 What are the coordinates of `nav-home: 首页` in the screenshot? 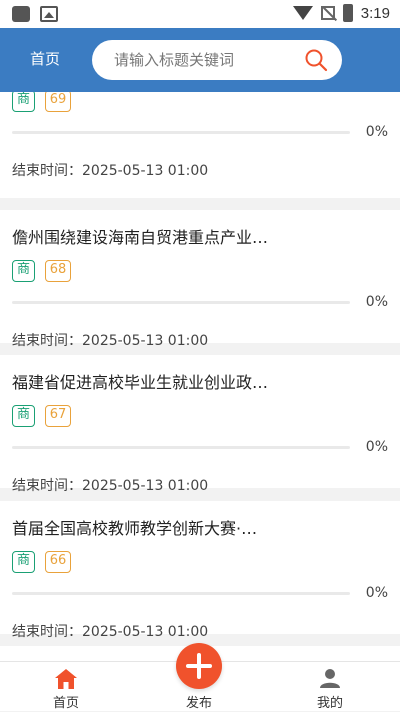 It's located at (66, 687).